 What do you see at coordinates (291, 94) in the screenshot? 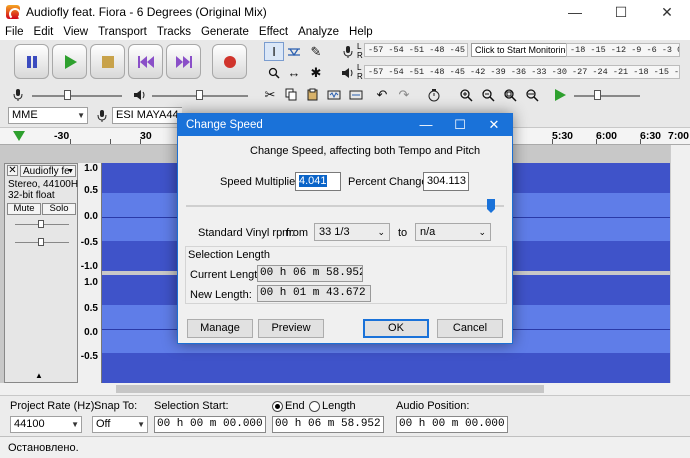
I see `copy-icon` at bounding box center [291, 94].